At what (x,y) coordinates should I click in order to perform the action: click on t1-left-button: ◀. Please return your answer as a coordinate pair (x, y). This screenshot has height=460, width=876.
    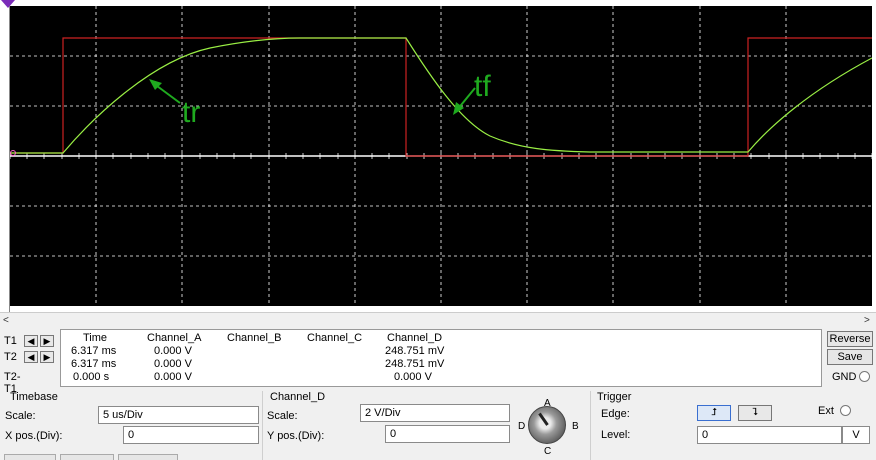
    Looking at the image, I should click on (31, 341).